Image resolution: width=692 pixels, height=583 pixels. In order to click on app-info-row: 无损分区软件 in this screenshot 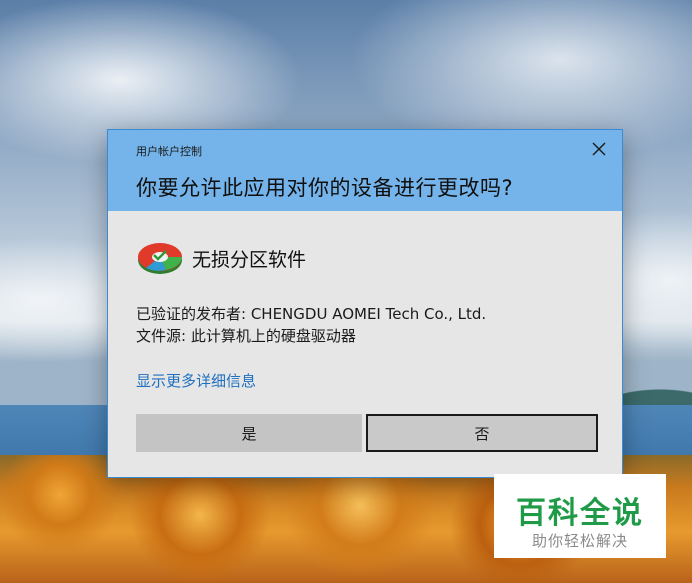, I will do `click(221, 258)`.